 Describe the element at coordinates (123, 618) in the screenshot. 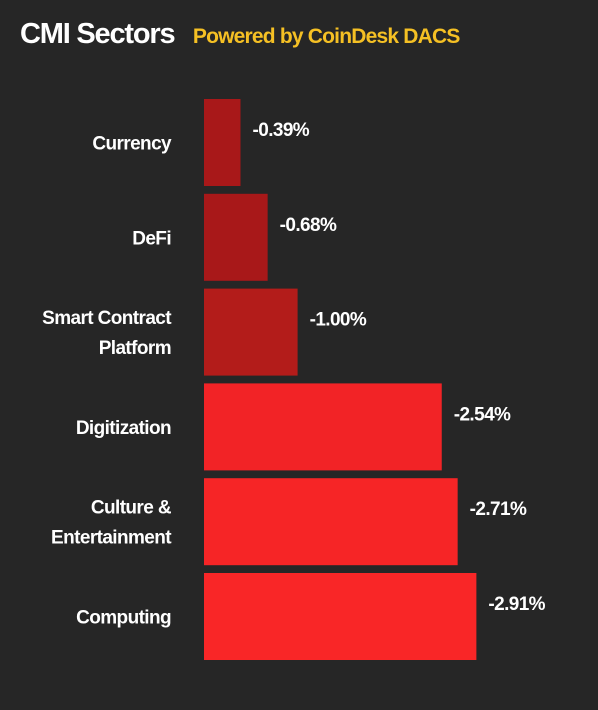

I see `category-label: Computing` at that location.